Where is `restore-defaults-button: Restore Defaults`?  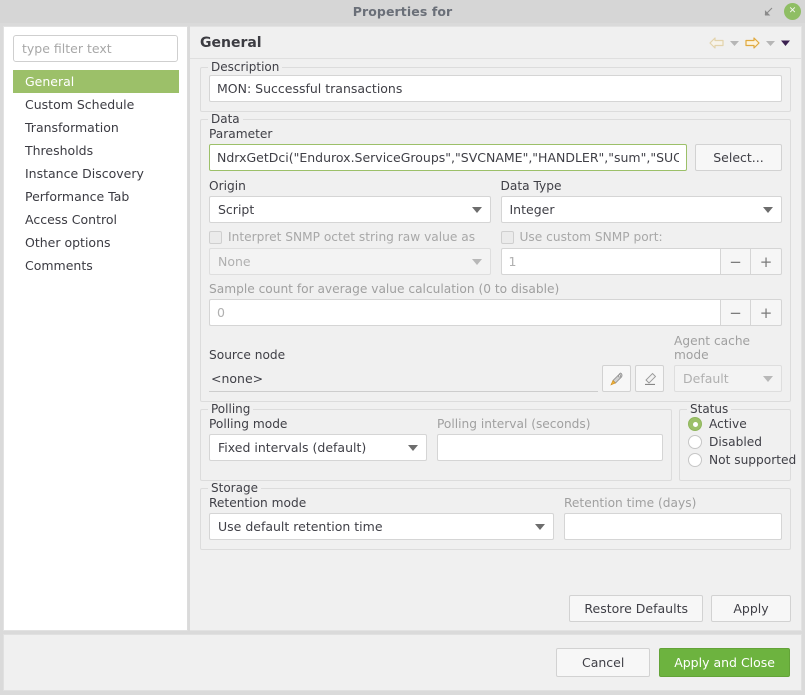
restore-defaults-button: Restore Defaults is located at coordinates (636, 608).